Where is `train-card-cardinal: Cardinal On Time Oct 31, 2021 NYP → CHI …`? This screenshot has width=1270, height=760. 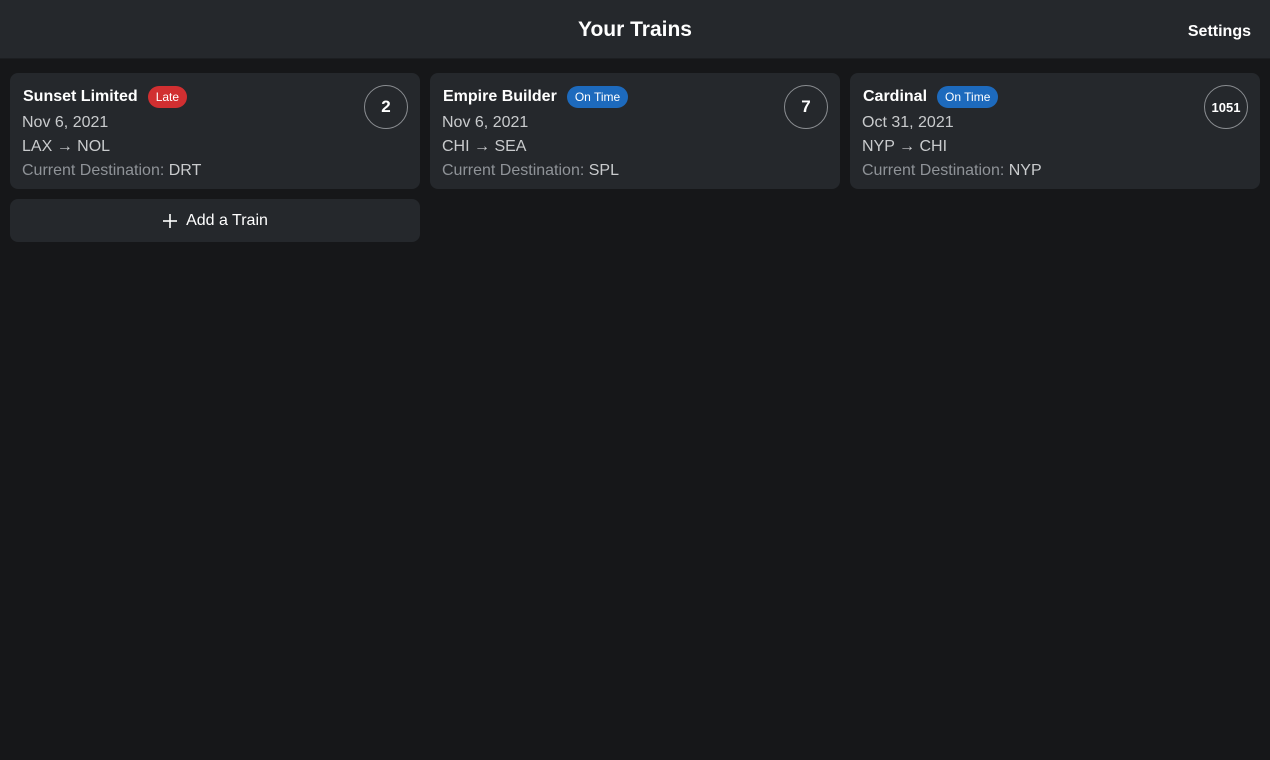
train-card-cardinal: Cardinal On Time Oct 31, 2021 NYP → CHI … is located at coordinates (1055, 131).